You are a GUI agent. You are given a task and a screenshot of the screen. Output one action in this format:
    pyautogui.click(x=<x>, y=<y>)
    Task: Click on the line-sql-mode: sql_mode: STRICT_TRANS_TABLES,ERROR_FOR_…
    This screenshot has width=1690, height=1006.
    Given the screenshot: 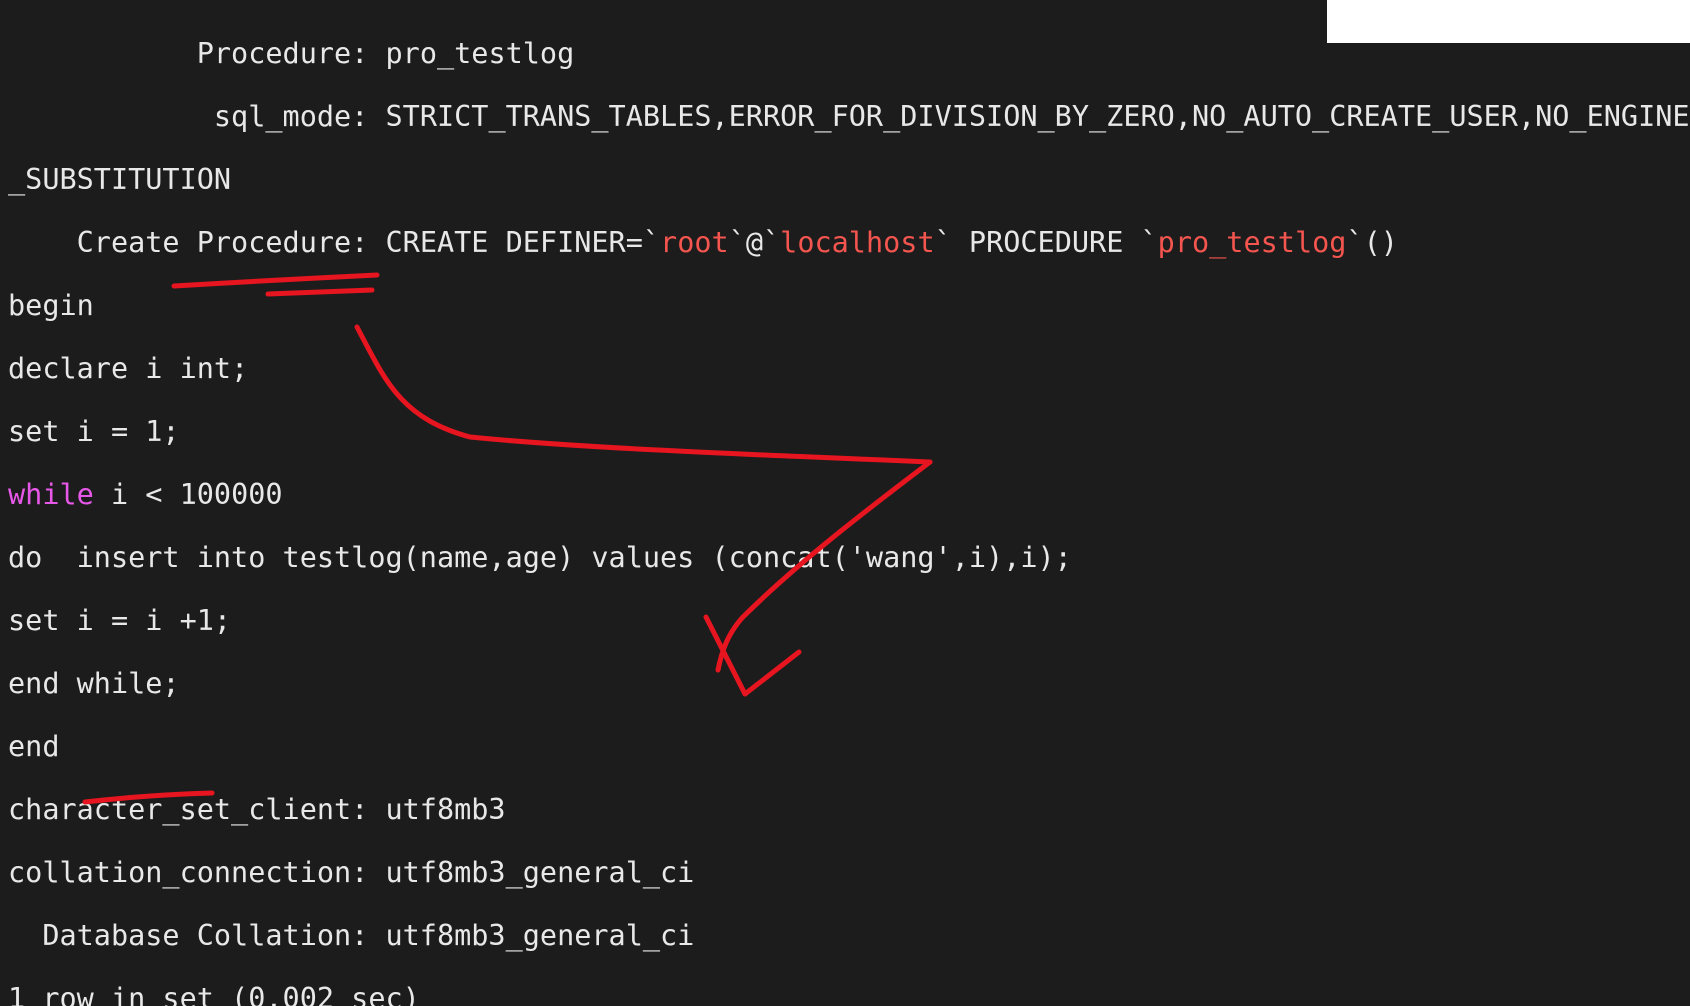 What is the action you would take?
    pyautogui.click(x=849, y=116)
    